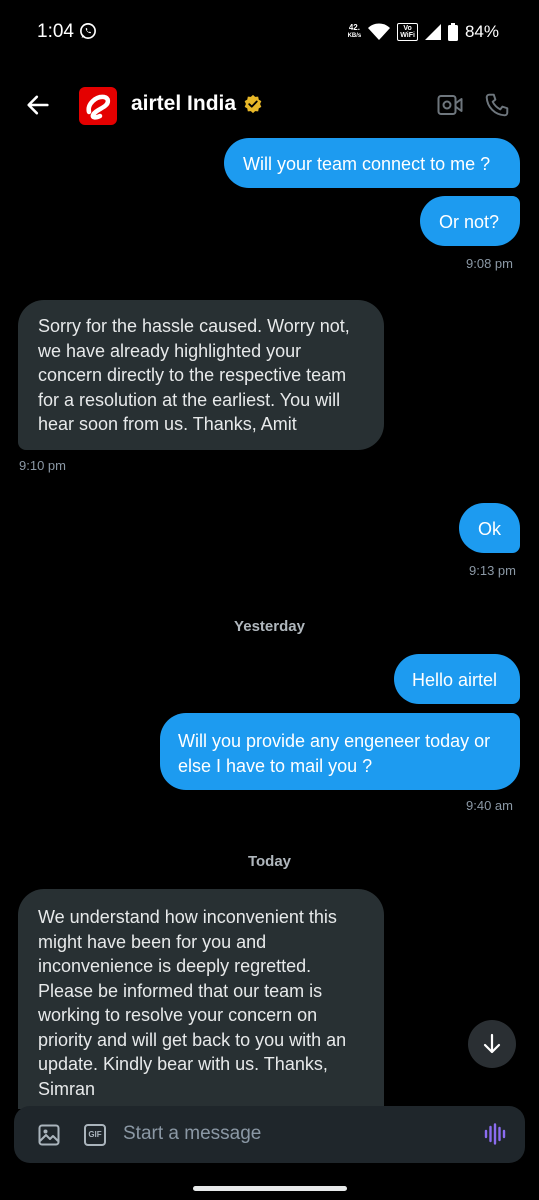  I want to click on vowifi-bottom: WiFi, so click(407, 35).